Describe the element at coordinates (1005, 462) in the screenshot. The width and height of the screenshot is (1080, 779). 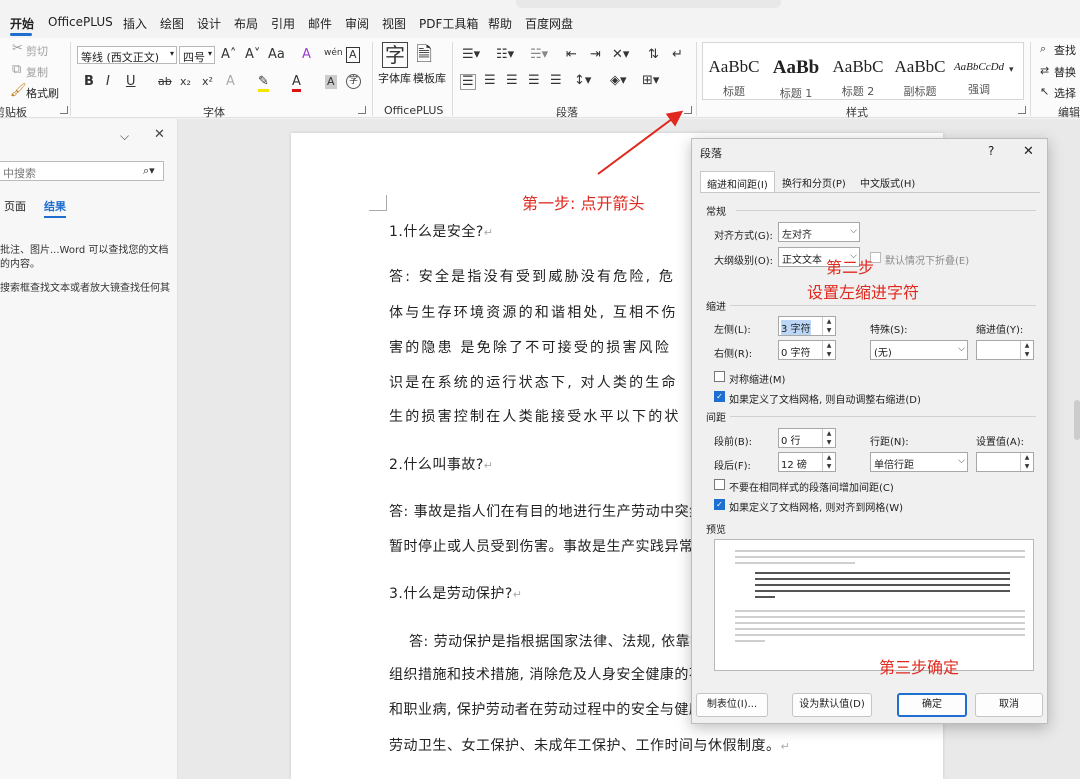
I see `set-value-spinner: ▲ ▼` at that location.